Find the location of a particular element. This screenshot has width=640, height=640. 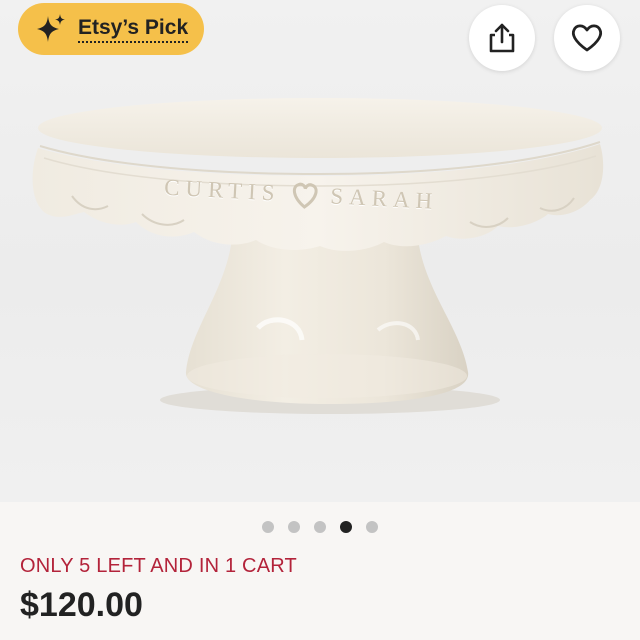

share-icon is located at coordinates (502, 38).